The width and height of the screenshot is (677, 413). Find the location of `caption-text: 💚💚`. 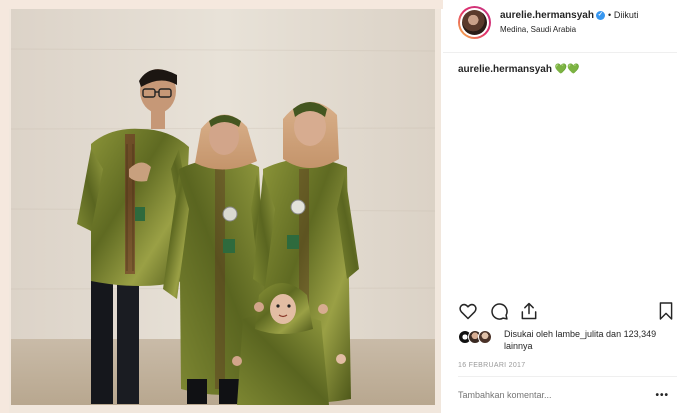

caption-text: 💚💚 is located at coordinates (567, 69).